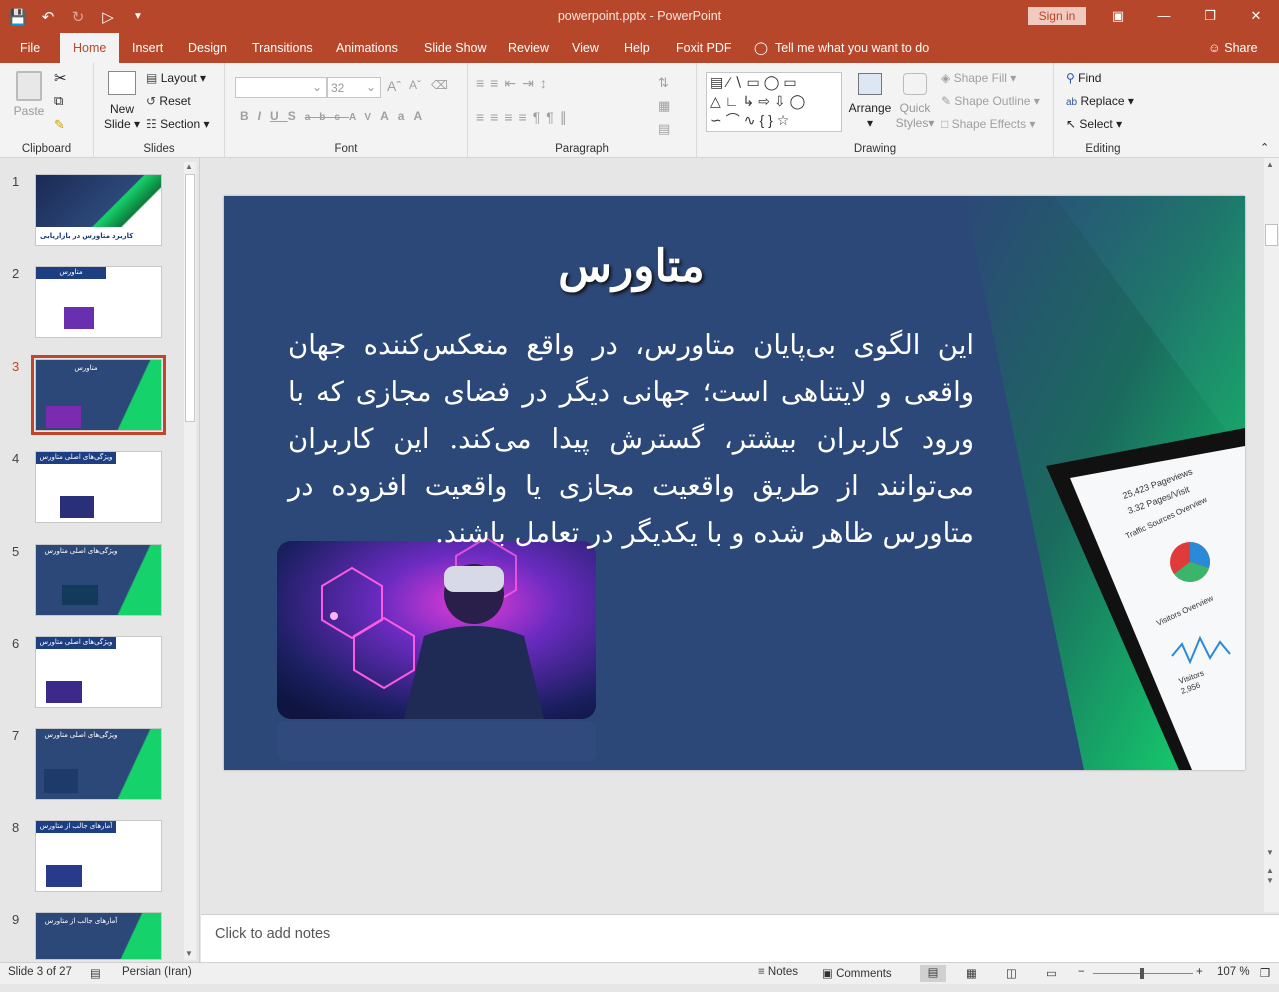 This screenshot has width=1279, height=992. Describe the element at coordinates (95, 973) in the screenshot. I see `spell-check-icon: ▤` at that location.